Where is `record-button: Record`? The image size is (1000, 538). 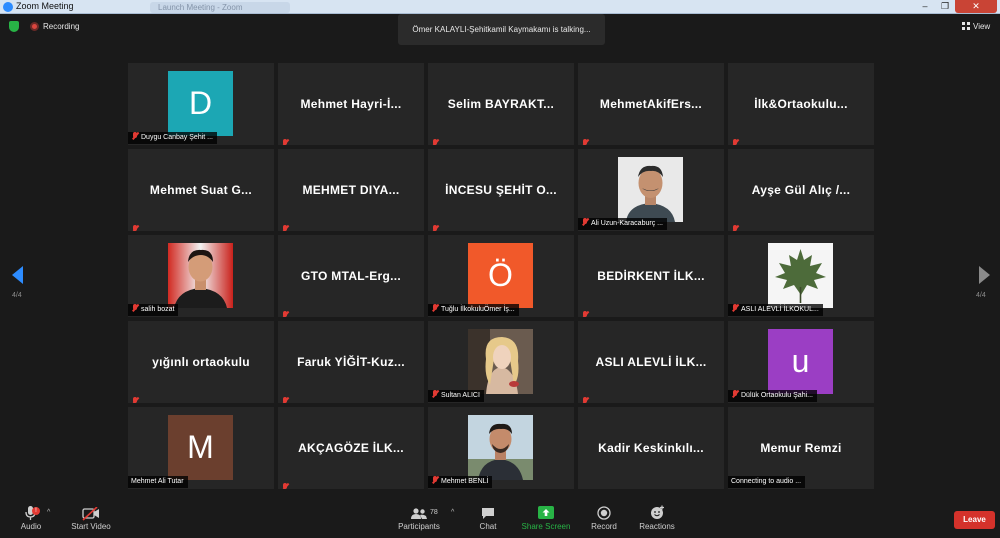 record-button: Record is located at coordinates (604, 519).